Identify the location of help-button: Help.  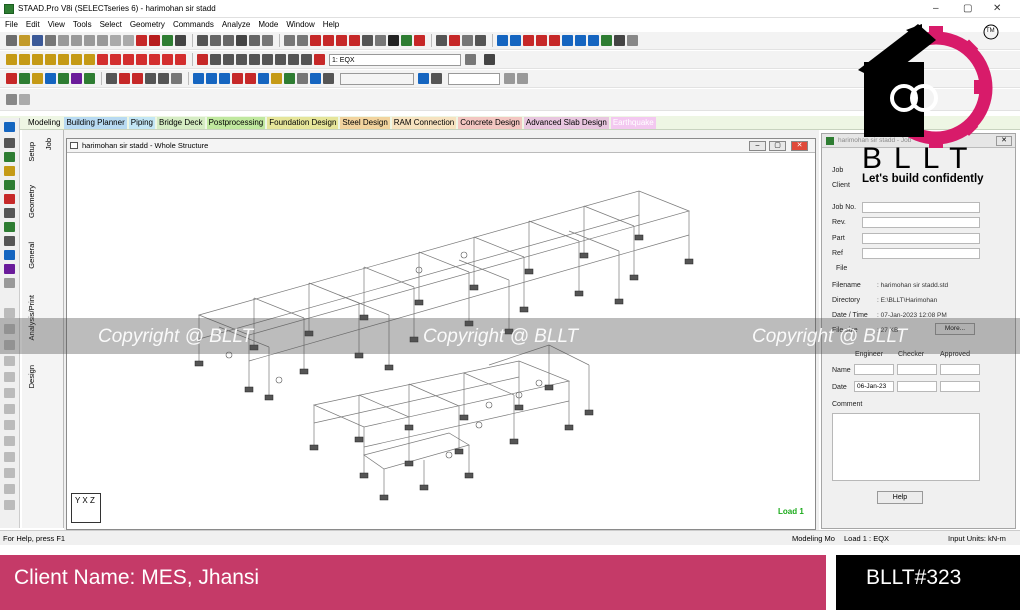
(900, 497).